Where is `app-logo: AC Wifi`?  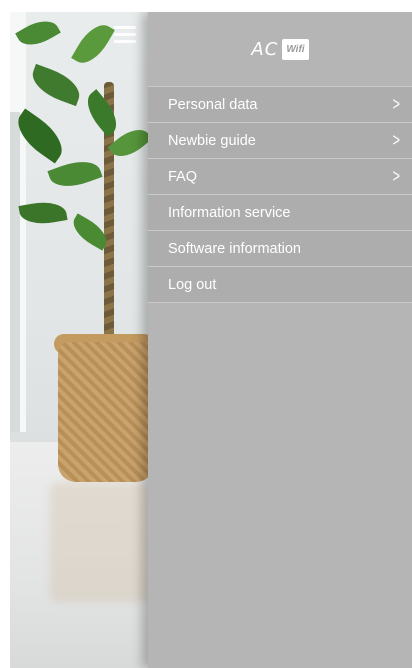
app-logo: AC Wifi is located at coordinates (280, 49).